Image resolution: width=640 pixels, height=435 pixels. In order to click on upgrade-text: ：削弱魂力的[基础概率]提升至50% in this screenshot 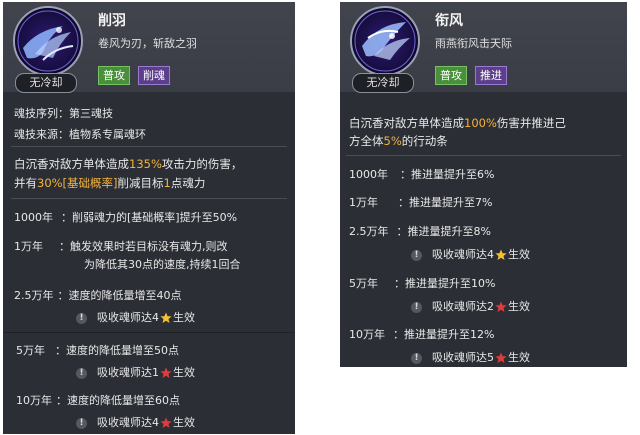, I will do `click(149, 217)`.